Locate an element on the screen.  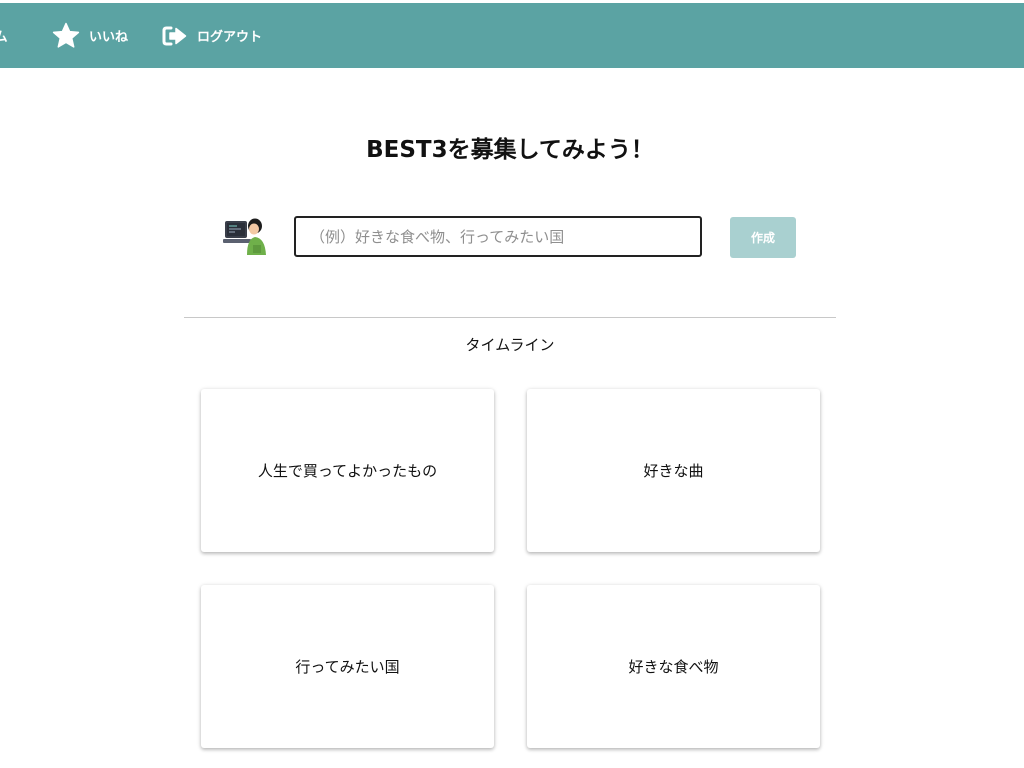
create-button: 作成 is located at coordinates (763, 237).